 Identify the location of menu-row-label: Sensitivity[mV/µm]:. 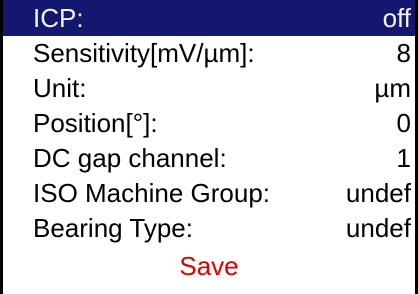
(144, 53).